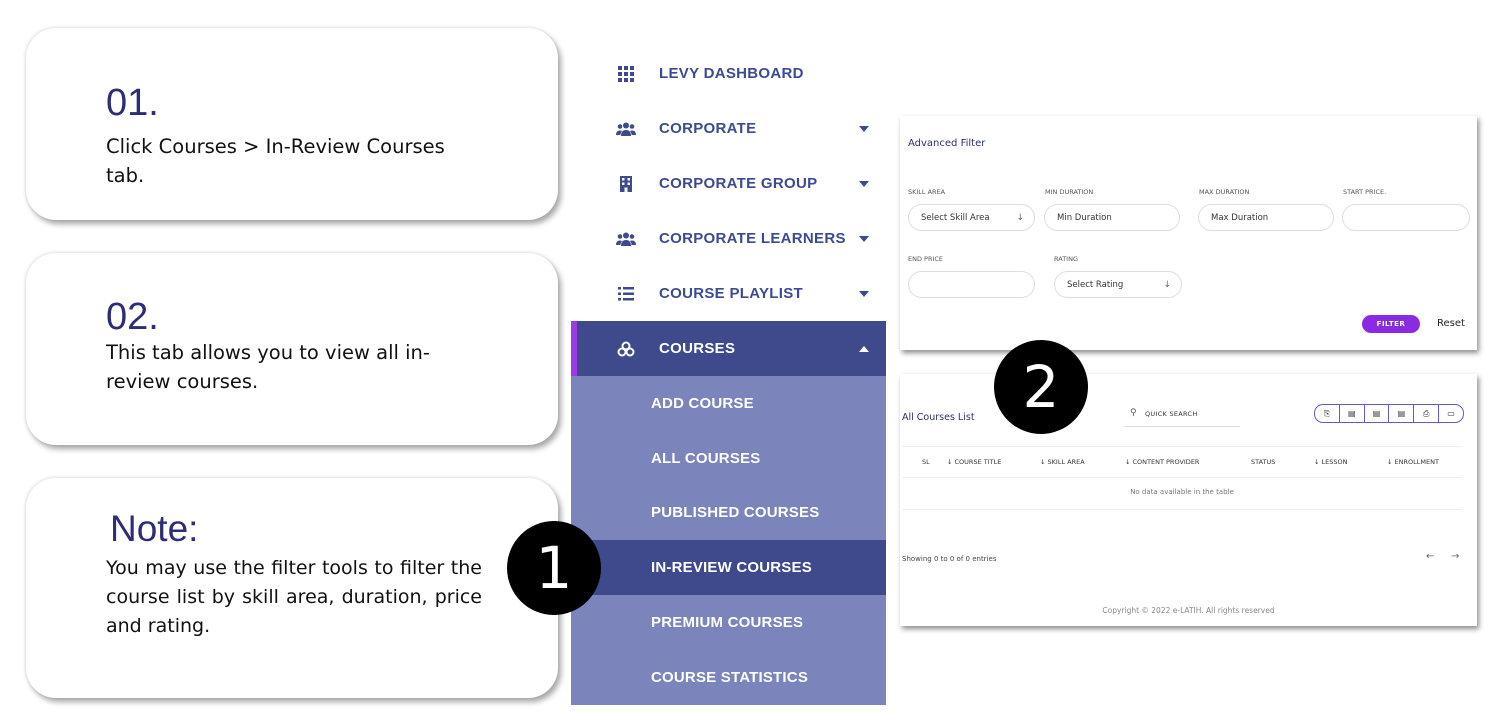 The width and height of the screenshot is (1489, 718). I want to click on submenu-item-premium-courses: PREMIUM COURSES, so click(728, 622).